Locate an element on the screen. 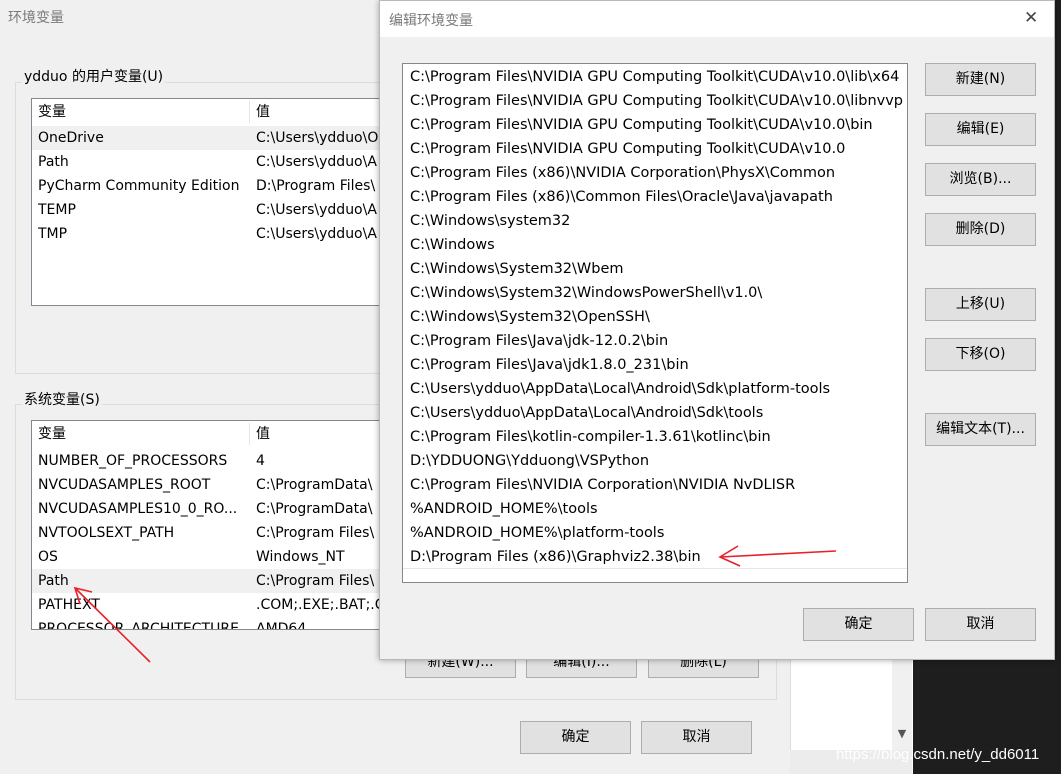  annotation-arrows is located at coordinates (455, 604).